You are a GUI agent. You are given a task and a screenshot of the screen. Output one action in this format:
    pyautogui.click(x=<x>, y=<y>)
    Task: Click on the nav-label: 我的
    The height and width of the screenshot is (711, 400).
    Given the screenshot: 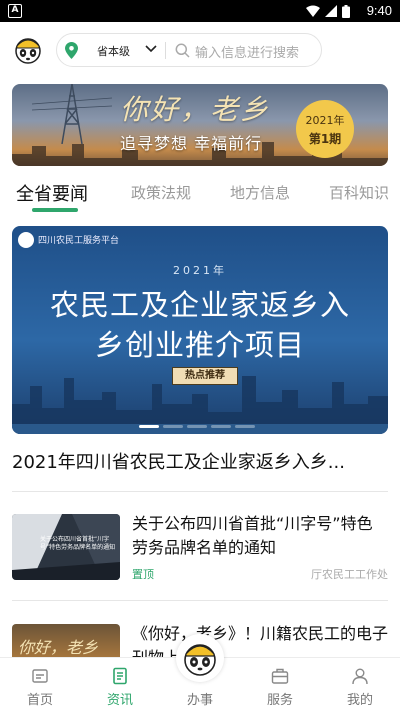 What is the action you would take?
    pyautogui.click(x=359, y=700)
    